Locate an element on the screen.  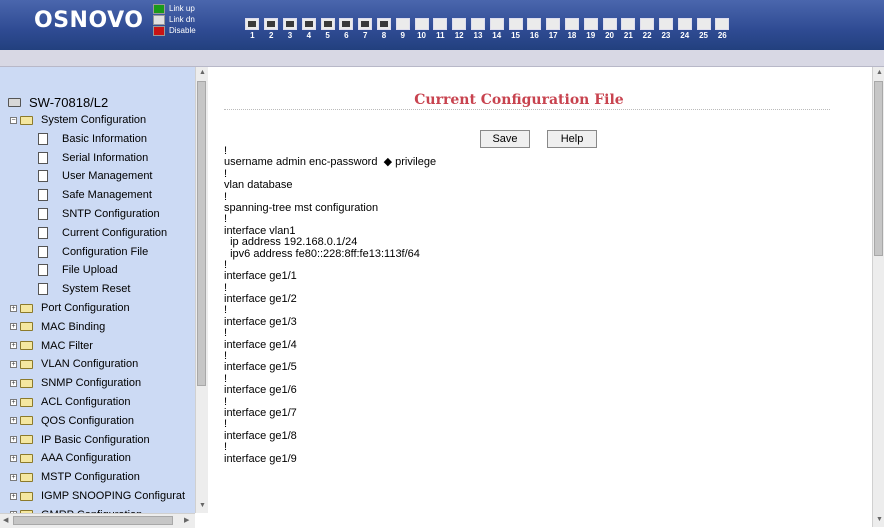
port-8: 8 is located at coordinates (384, 29).